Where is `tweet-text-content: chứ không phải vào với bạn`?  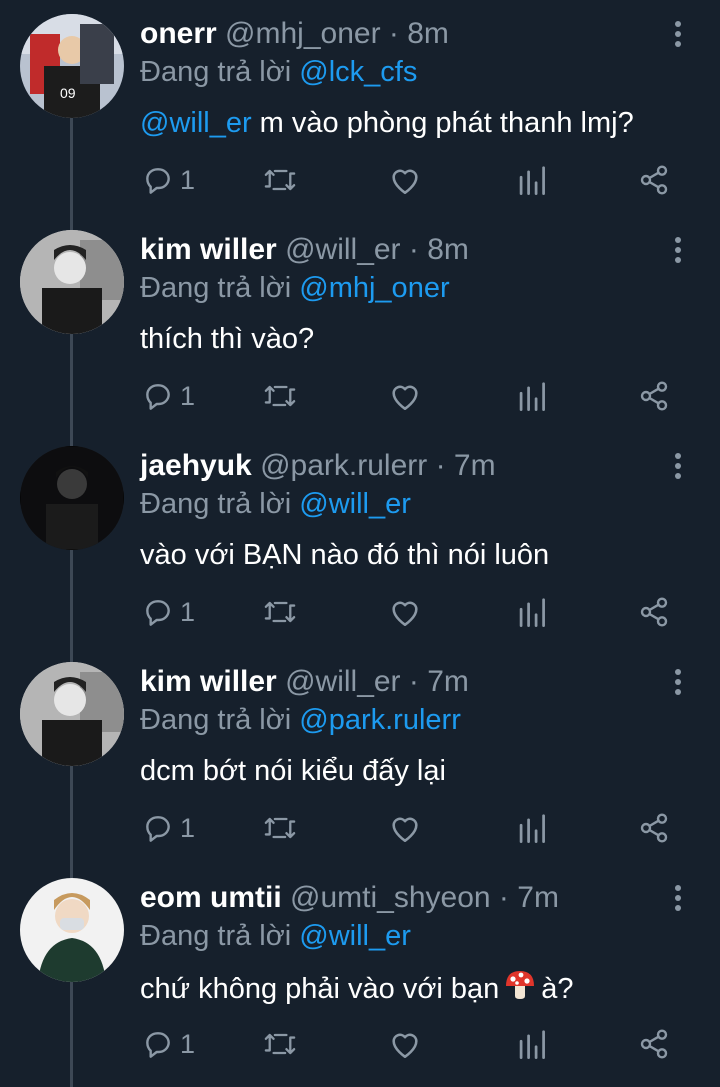
tweet-text-content: chứ không phải vào với bạn is located at coordinates (320, 989).